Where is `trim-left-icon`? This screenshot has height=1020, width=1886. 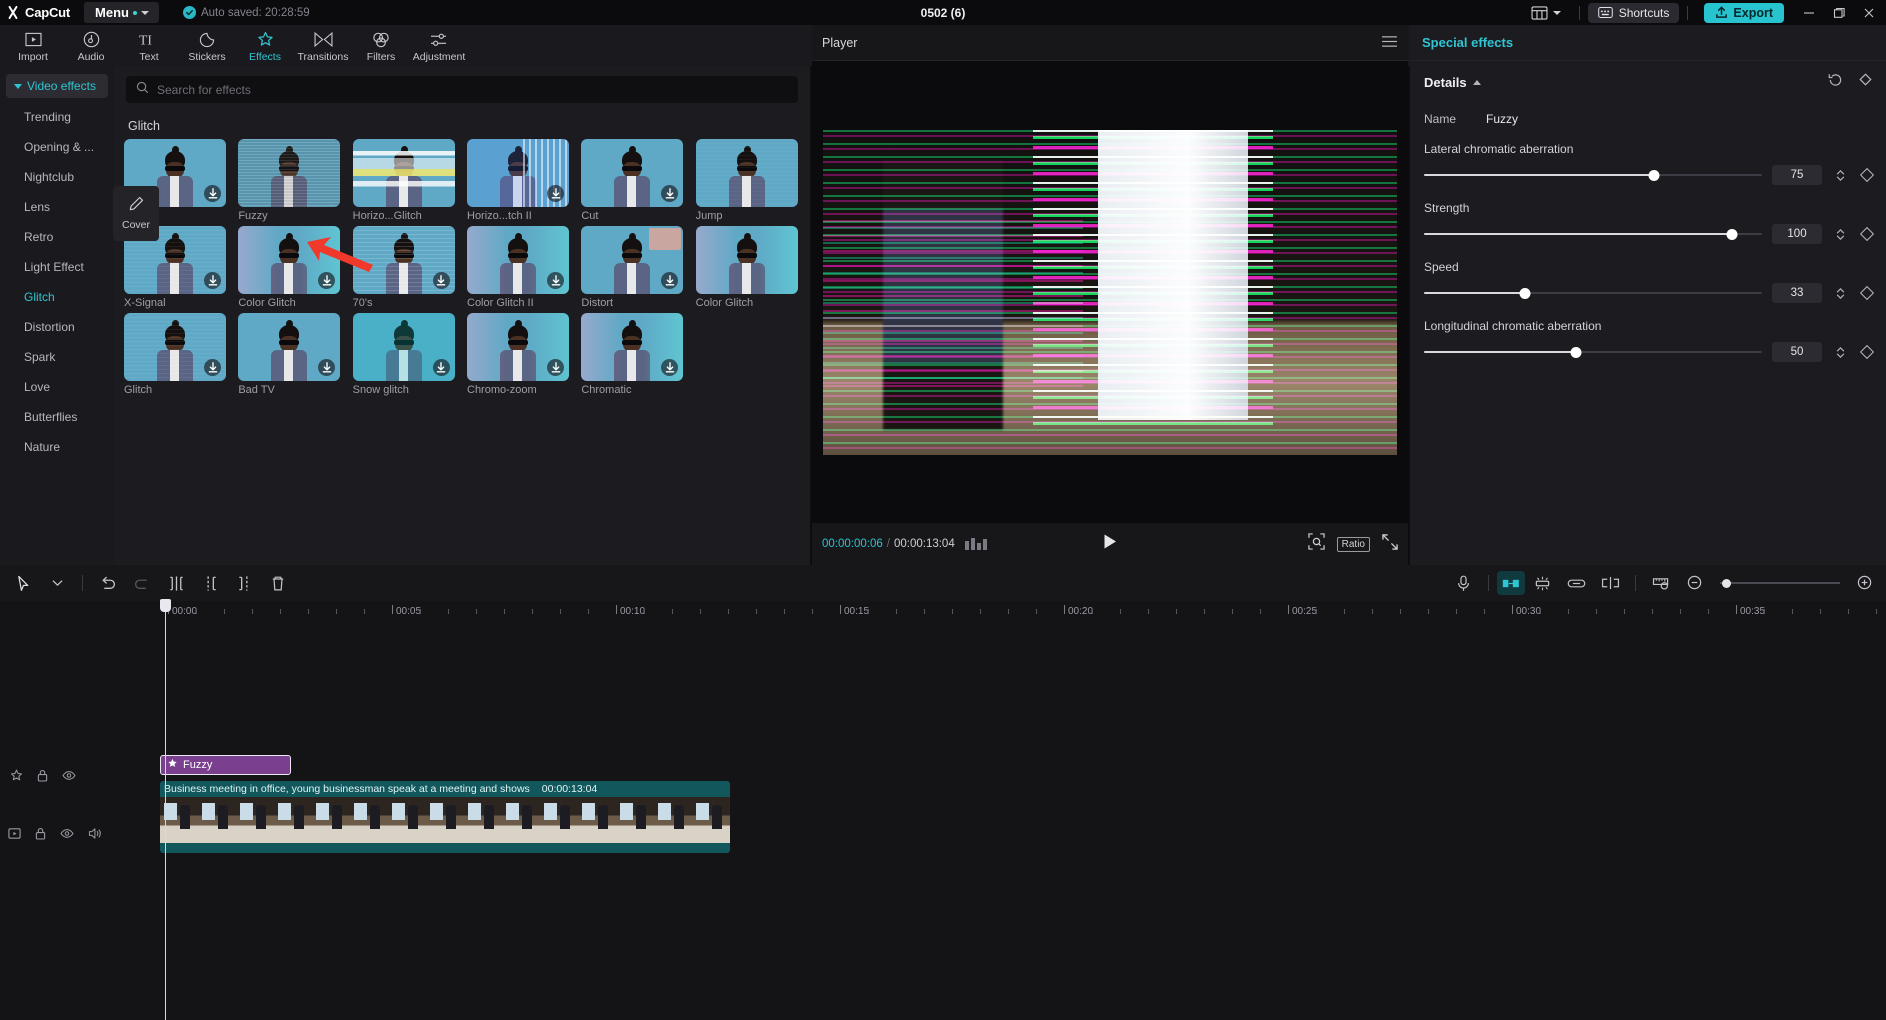 trim-left-icon is located at coordinates (210, 583).